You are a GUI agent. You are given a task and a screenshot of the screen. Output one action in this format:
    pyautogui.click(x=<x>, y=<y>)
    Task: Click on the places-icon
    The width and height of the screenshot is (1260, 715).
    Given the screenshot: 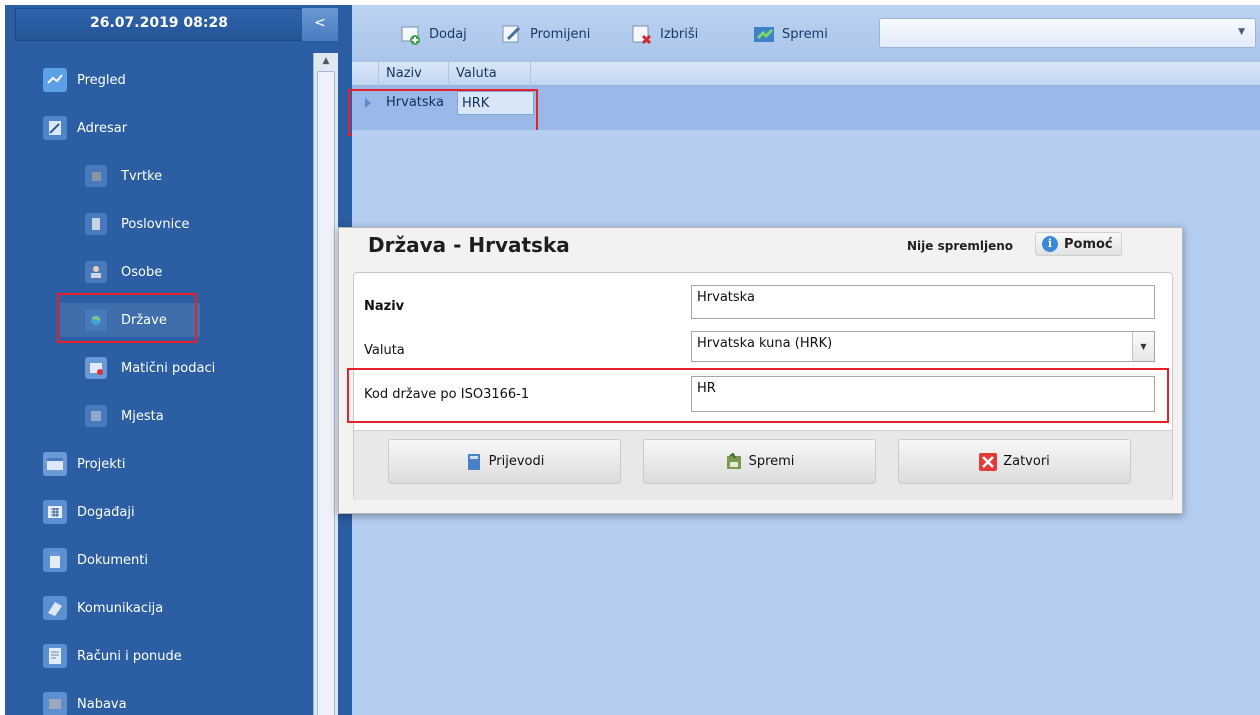 What is the action you would take?
    pyautogui.click(x=96, y=416)
    